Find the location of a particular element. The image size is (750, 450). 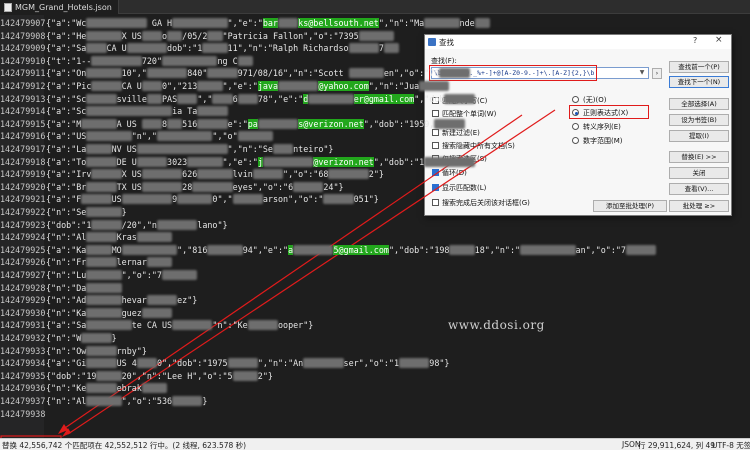

code-text: "Patricia Fallon","o":"7395 is located at coordinates (290, 35).